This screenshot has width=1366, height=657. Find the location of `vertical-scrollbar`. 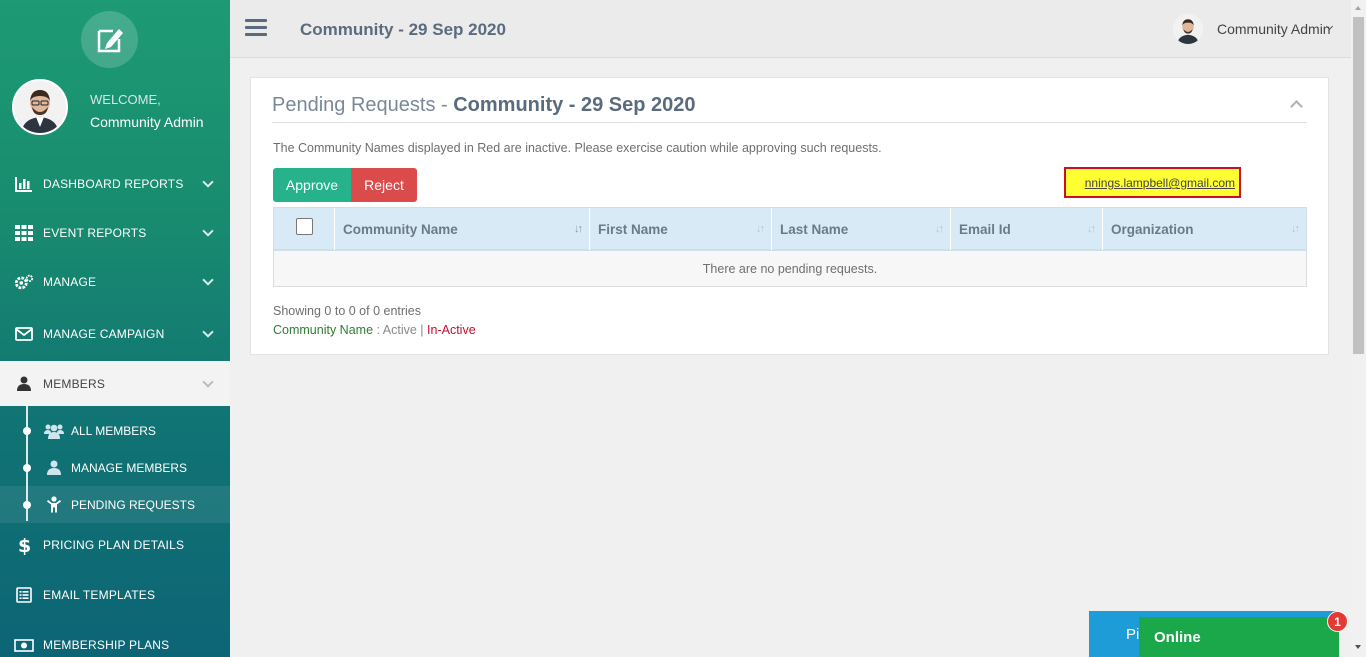

vertical-scrollbar is located at coordinates (1358, 328).